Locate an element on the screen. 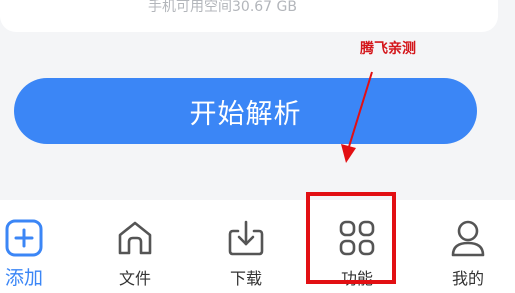  nav-item-add: 添加 is located at coordinates (37, 246).